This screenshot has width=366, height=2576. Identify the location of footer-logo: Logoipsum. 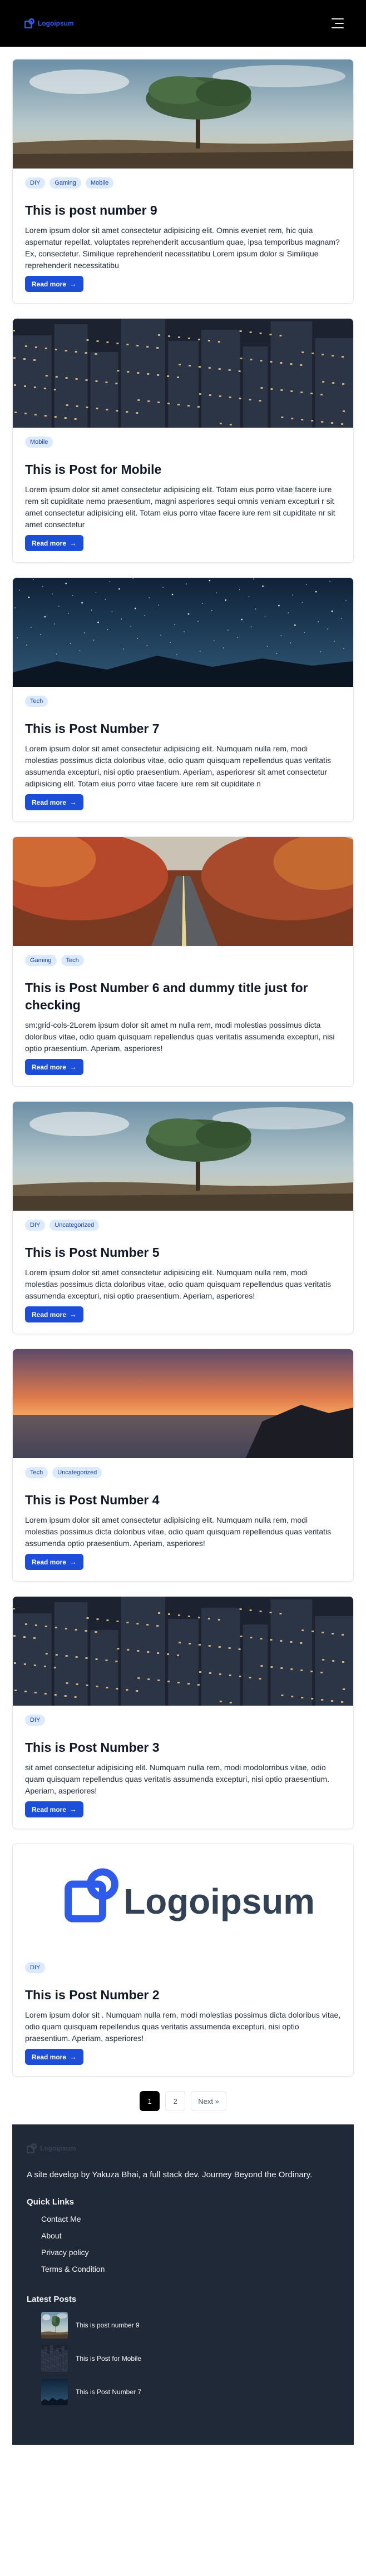
(183, 2148).